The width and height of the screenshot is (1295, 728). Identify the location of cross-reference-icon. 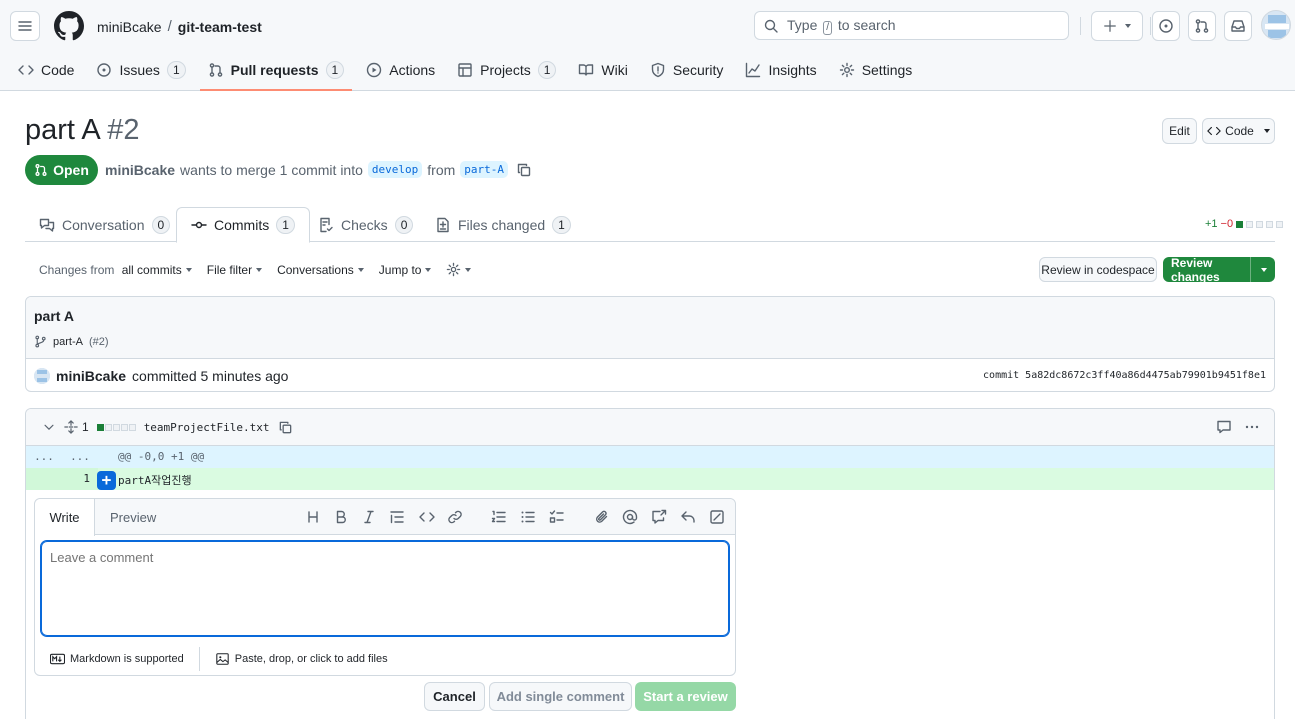
(659, 517).